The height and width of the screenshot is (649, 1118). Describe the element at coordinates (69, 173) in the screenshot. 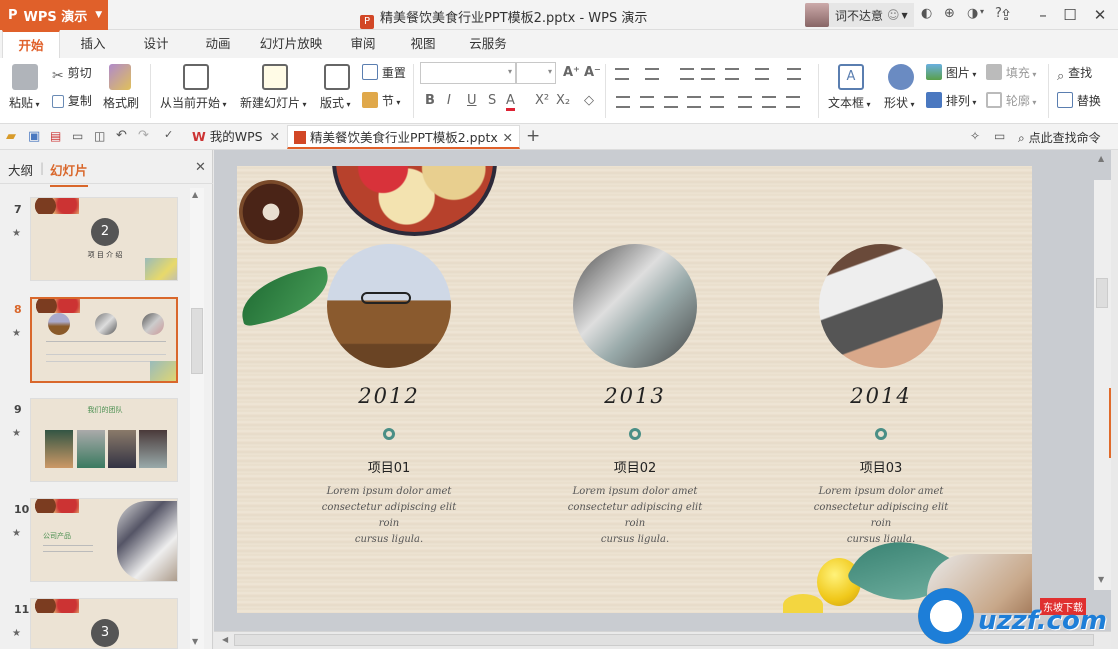

I see `tab-slides: 幻灯片` at that location.